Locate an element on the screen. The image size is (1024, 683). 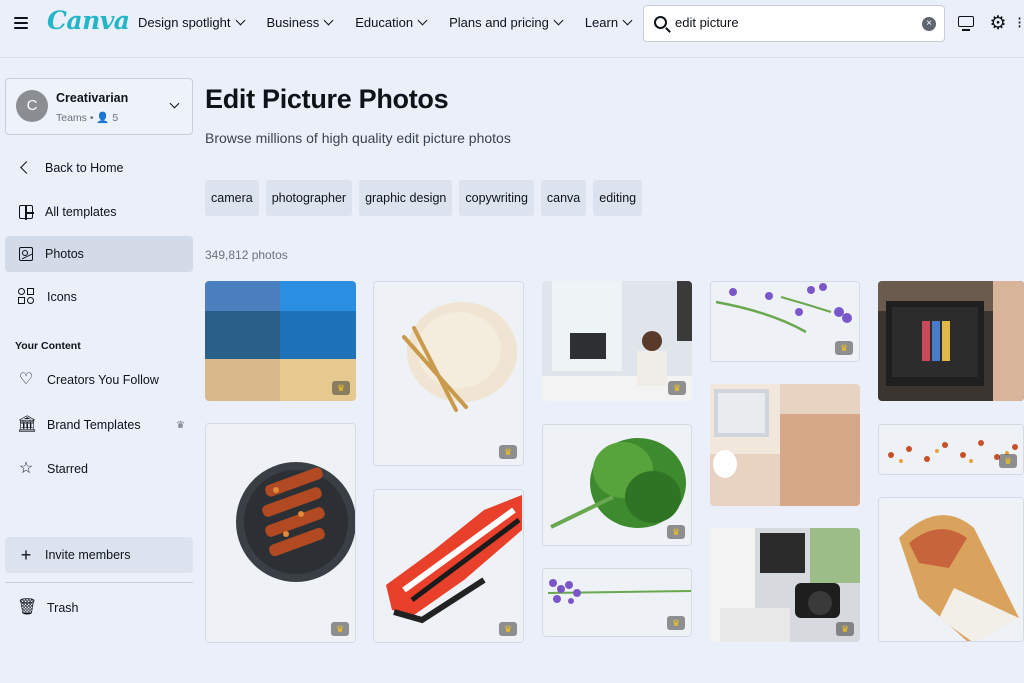
canva-logo: Canva is located at coordinates (88, 20).